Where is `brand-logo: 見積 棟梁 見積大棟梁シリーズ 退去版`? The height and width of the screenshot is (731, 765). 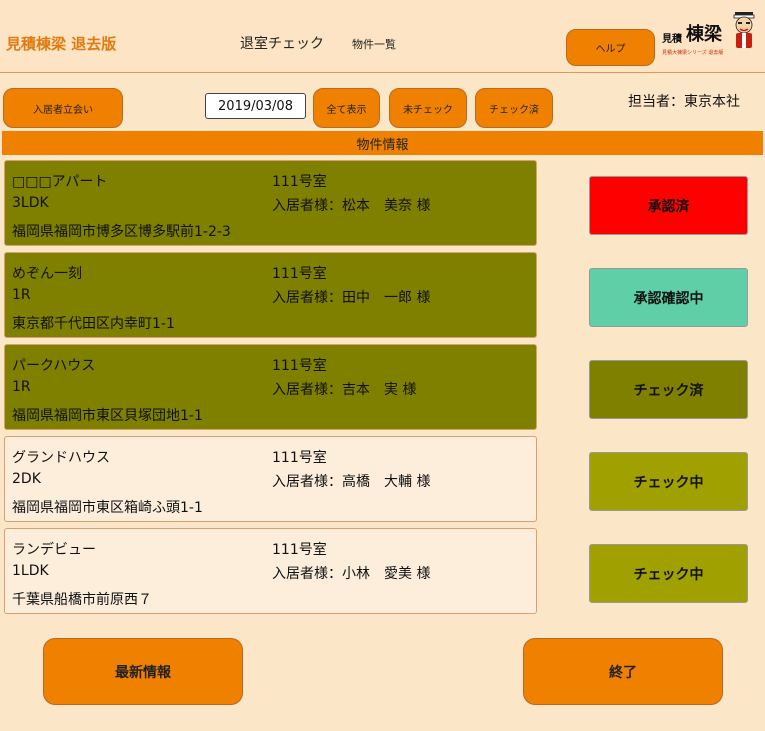
brand-logo: 見積 棟梁 見積大棟梁シリーズ 退去版 is located at coordinates (711, 33).